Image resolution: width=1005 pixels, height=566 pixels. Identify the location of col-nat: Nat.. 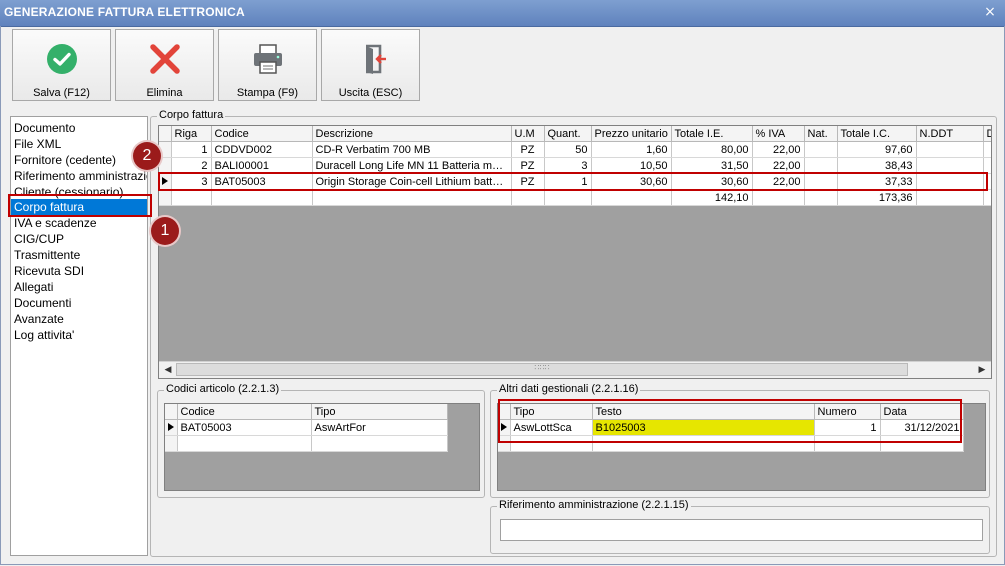
(821, 134).